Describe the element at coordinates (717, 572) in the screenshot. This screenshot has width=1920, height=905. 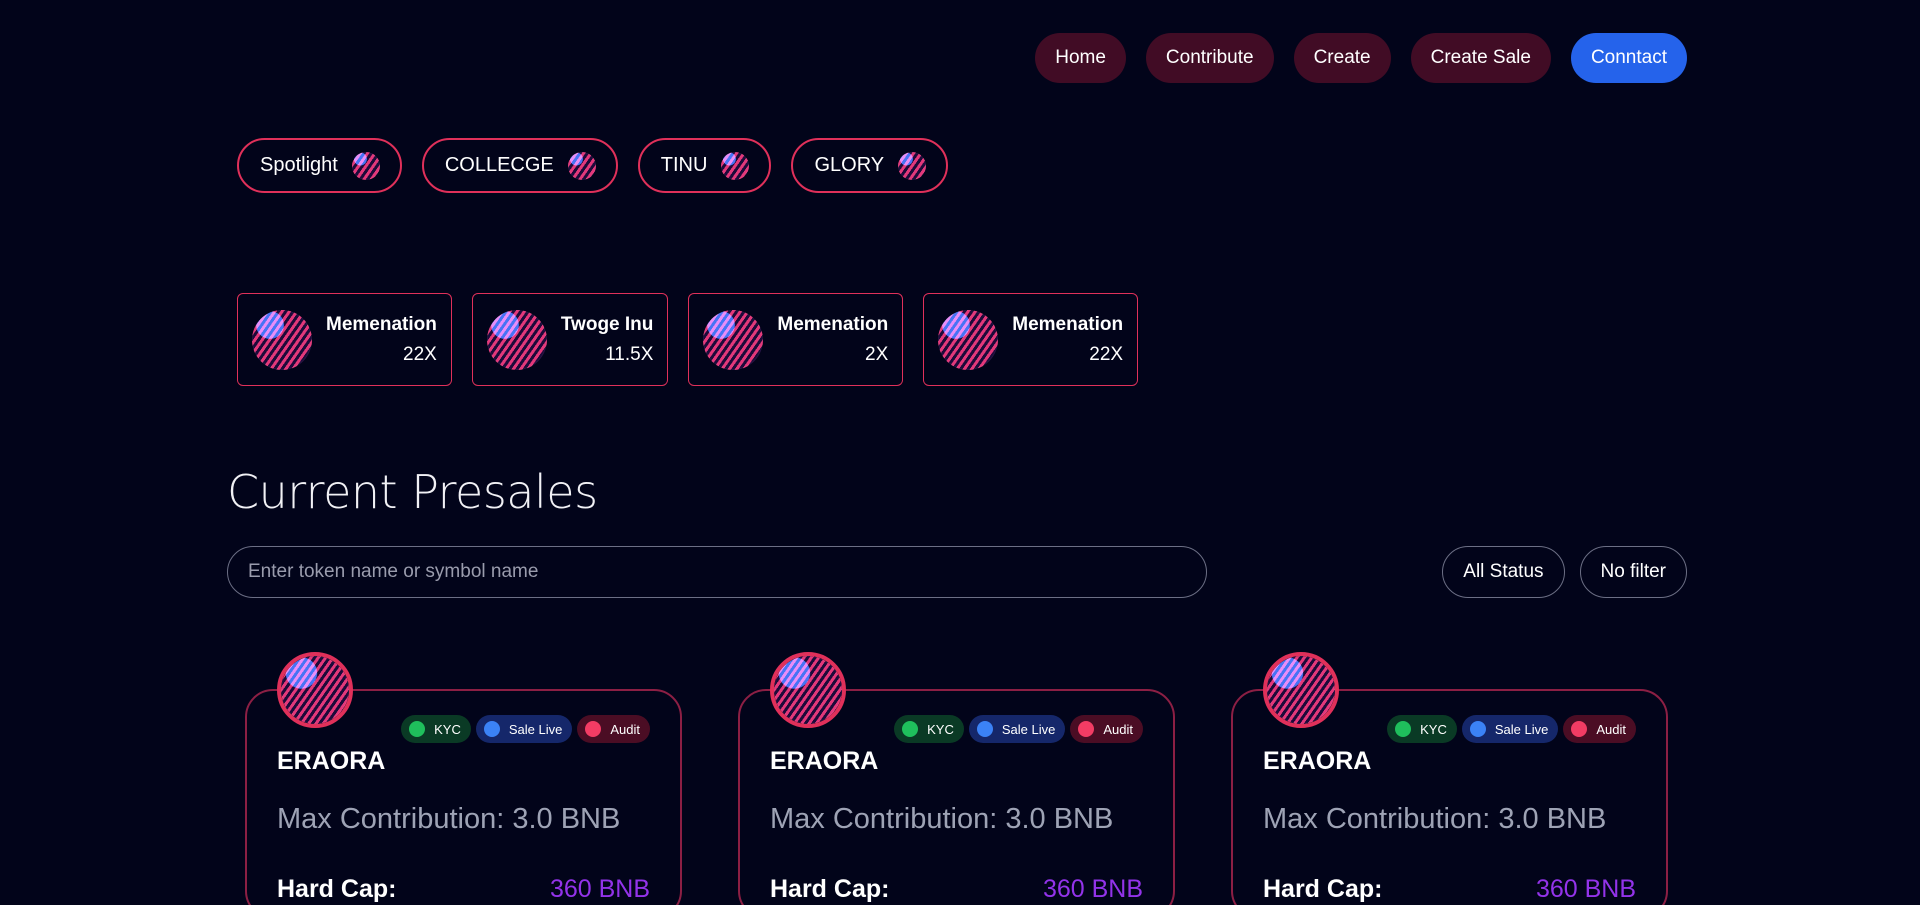
I see `token-search-input` at that location.